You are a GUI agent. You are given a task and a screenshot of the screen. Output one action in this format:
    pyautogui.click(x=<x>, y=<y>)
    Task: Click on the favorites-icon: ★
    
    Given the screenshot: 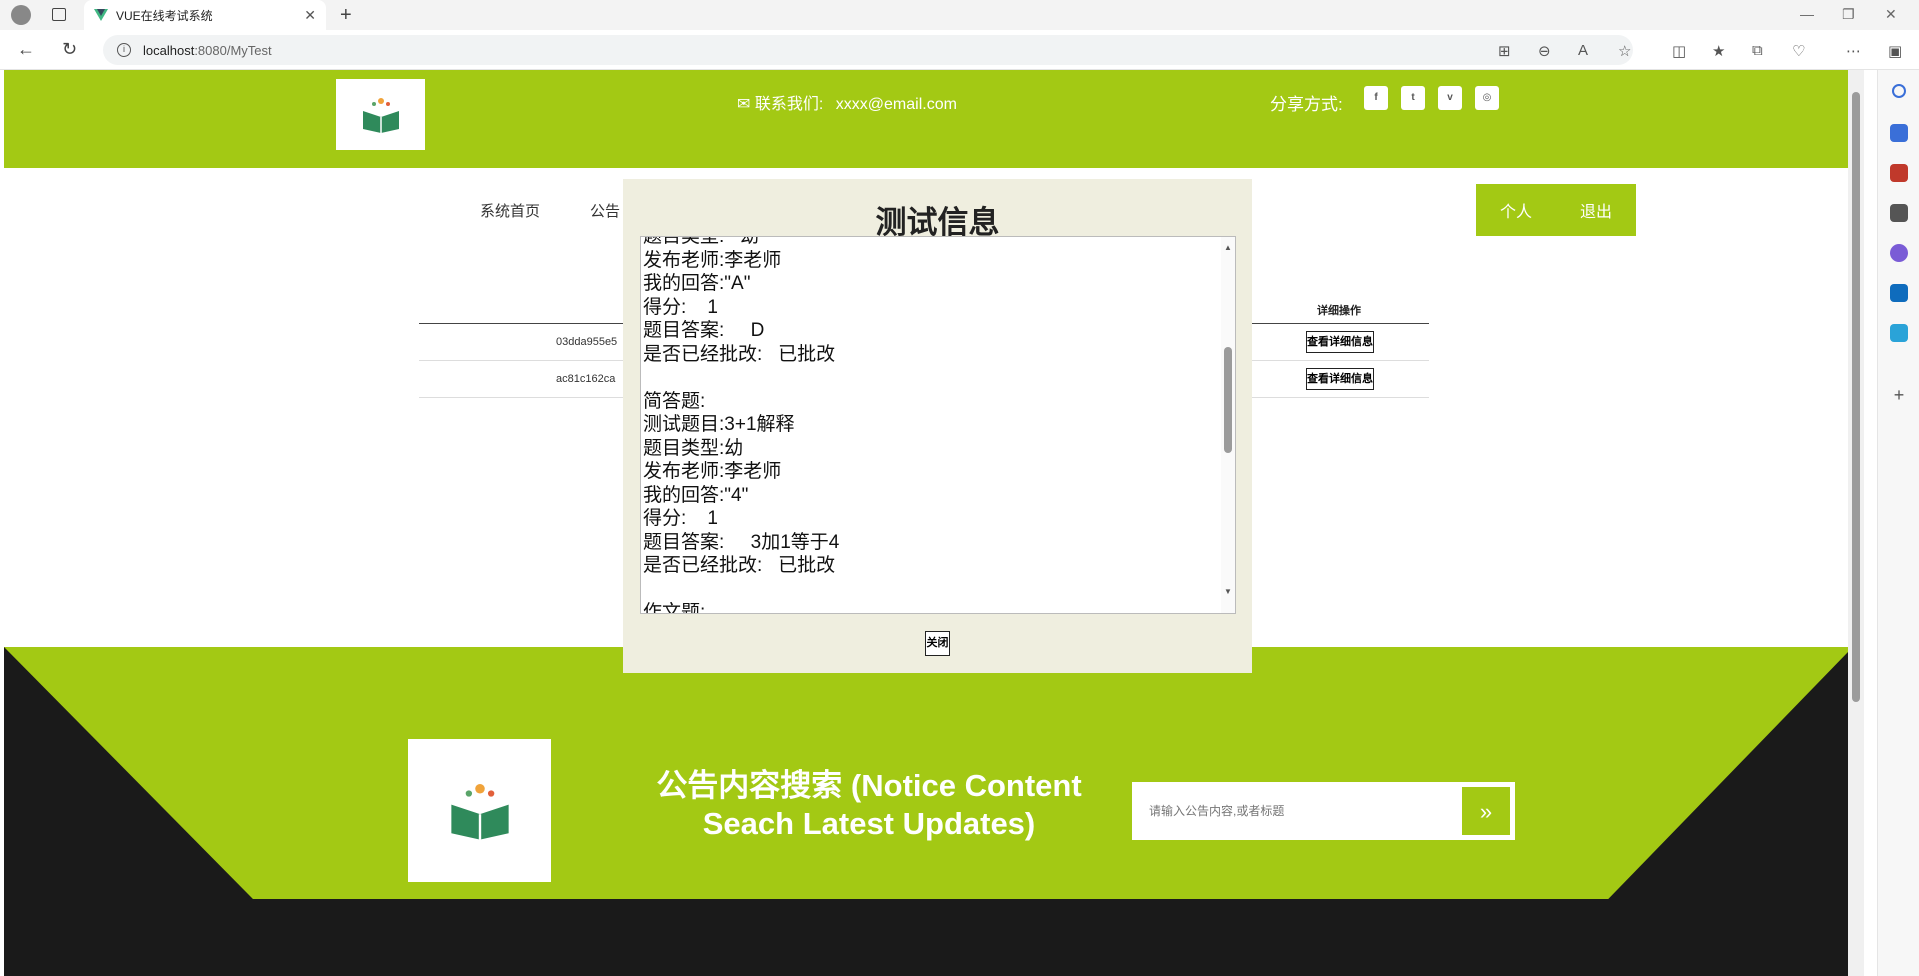 What is the action you would take?
    pyautogui.click(x=1718, y=51)
    